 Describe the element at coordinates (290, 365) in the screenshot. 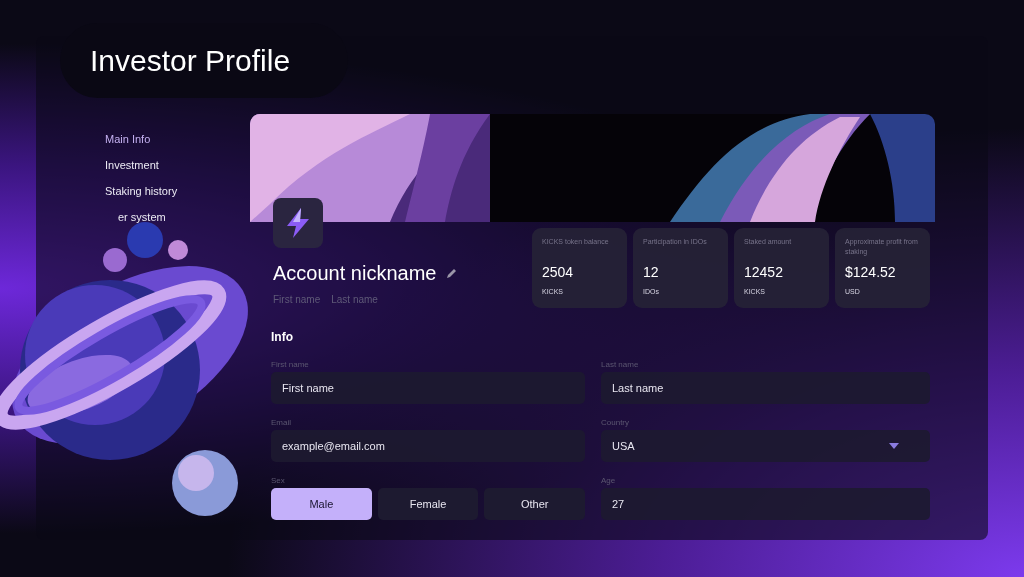

I see `field-label: First name` at that location.